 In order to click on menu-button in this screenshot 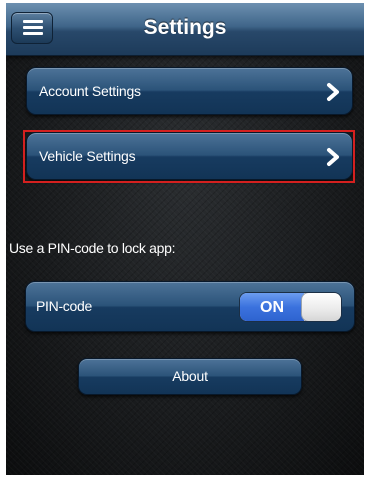, I will do `click(32, 28)`.